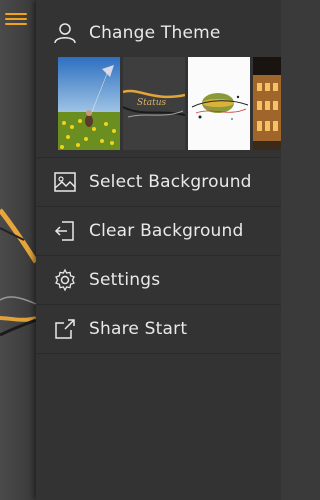 This screenshot has height=500, width=320. I want to click on home-background-peek, so click(18, 250).